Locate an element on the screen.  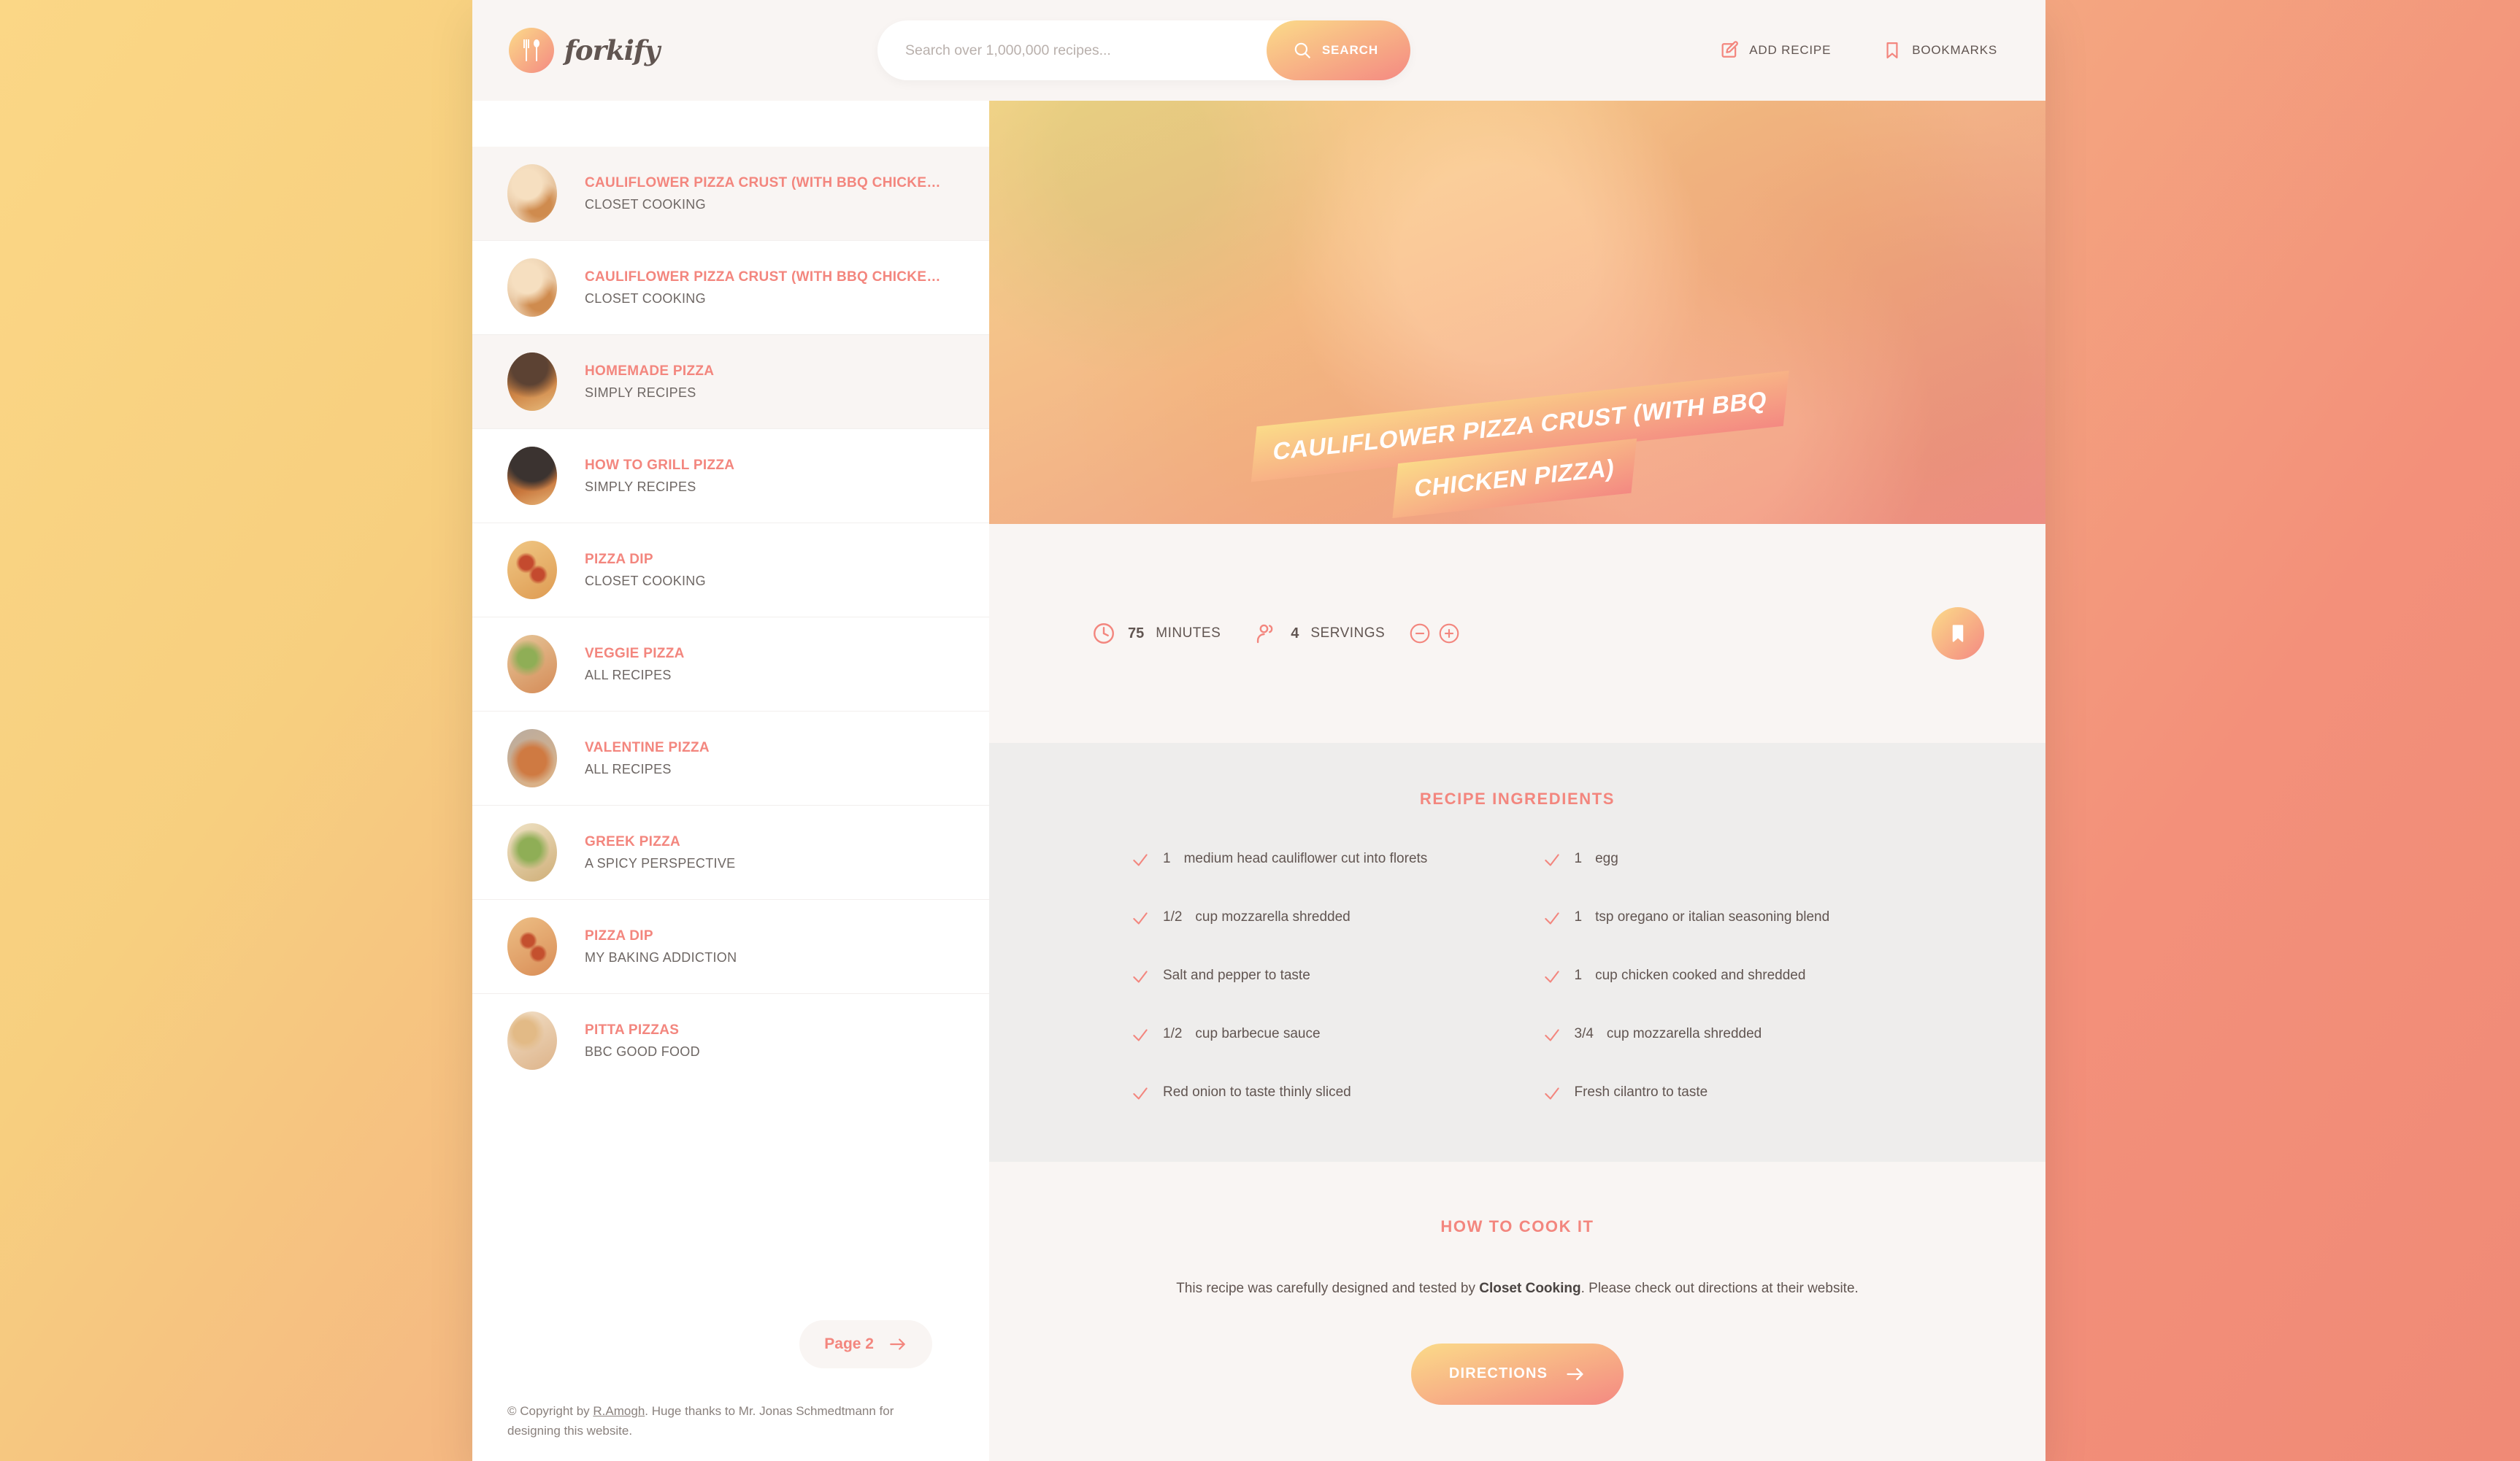
bookmark-recipe-button is located at coordinates (1958, 633).